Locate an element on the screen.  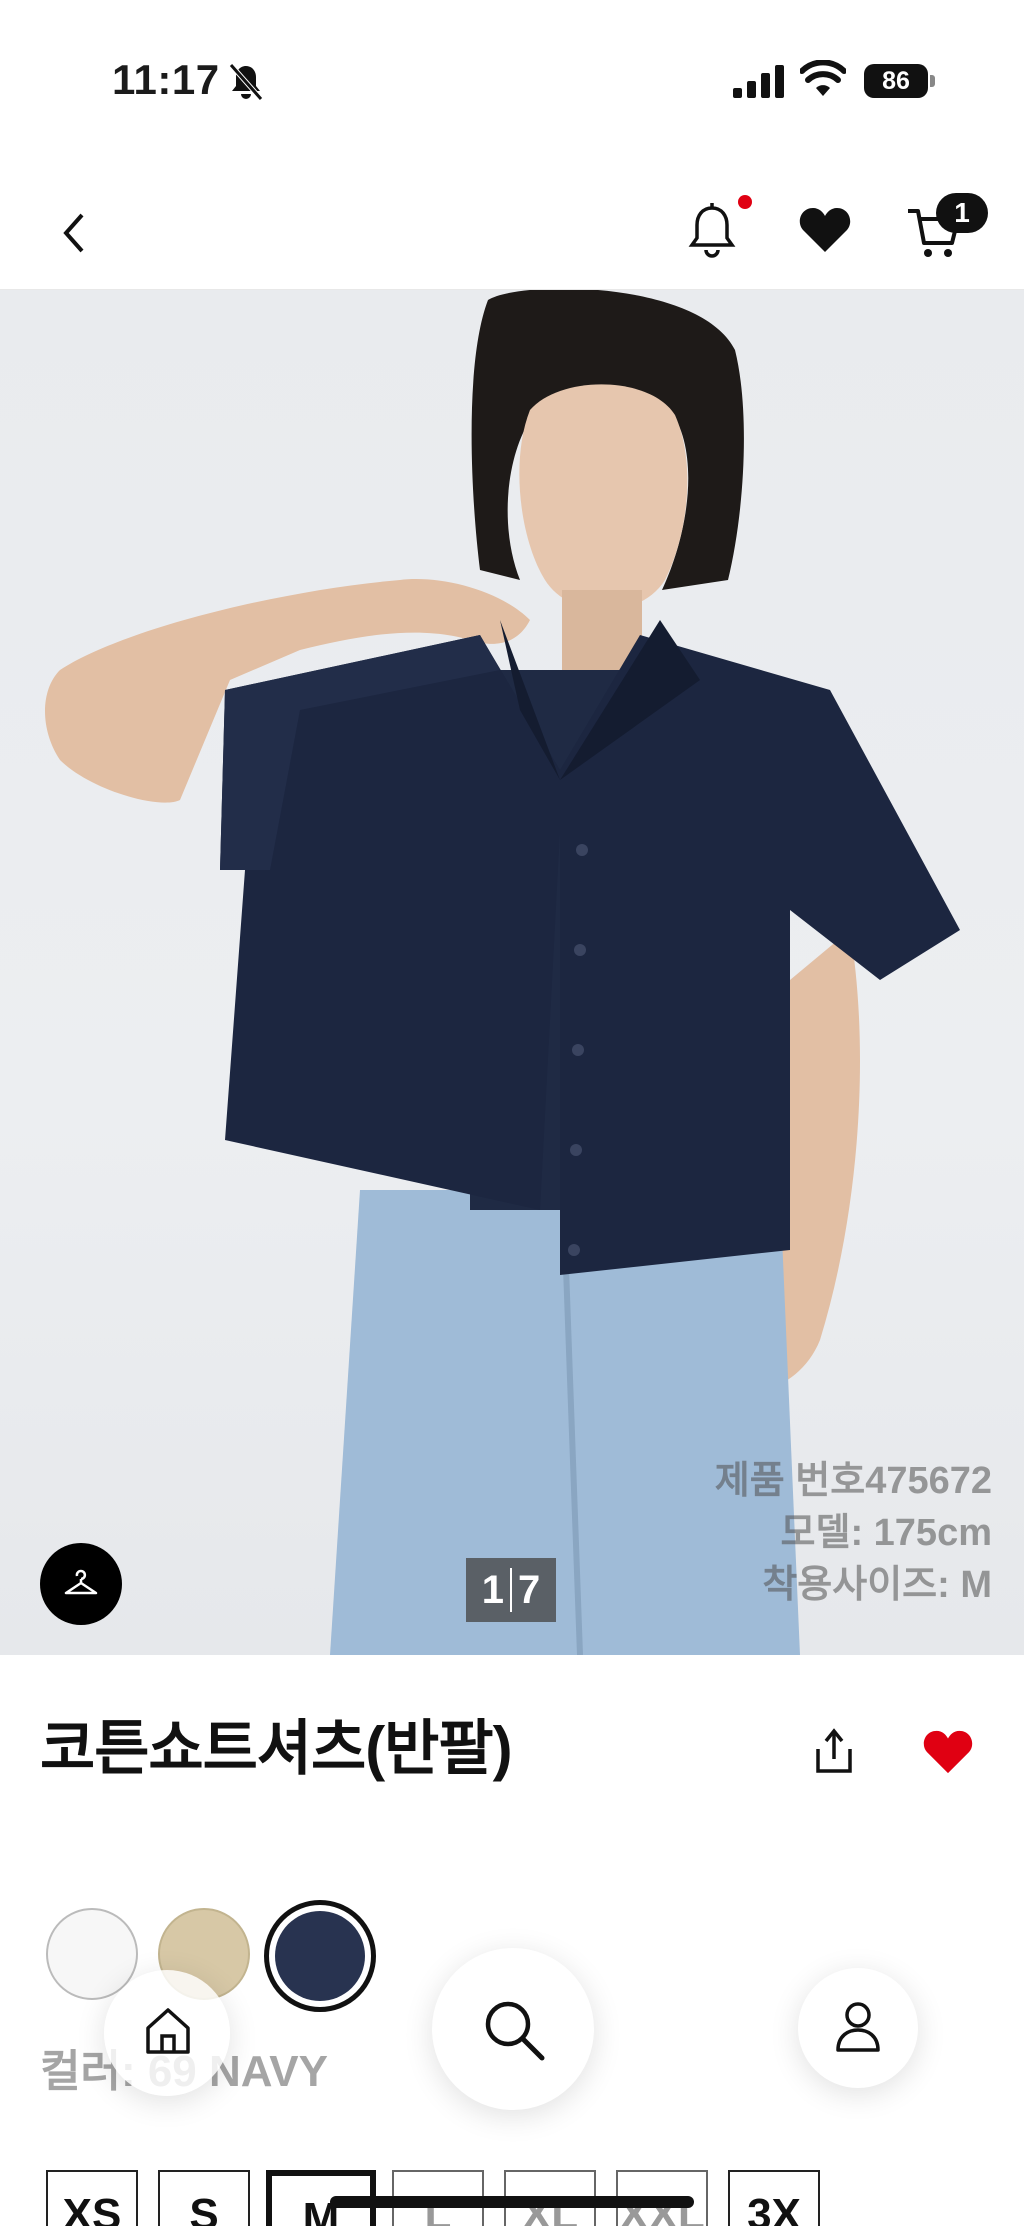
search-icon is located at coordinates (515, 2031).